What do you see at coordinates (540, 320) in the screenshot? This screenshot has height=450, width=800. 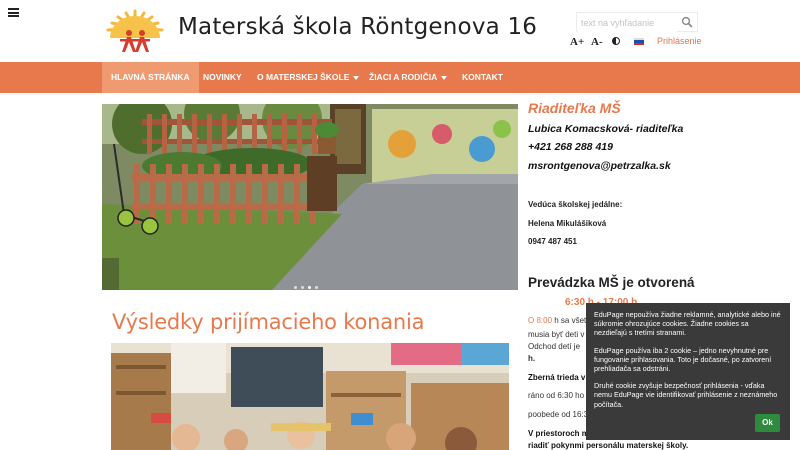 I see `body-time: O 8:00` at bounding box center [540, 320].